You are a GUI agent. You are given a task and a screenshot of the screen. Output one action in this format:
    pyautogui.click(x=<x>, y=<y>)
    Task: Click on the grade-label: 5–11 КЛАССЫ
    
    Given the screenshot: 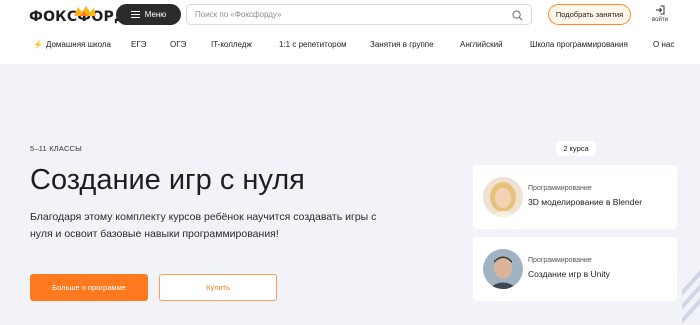 What is the action you would take?
    pyautogui.click(x=56, y=148)
    